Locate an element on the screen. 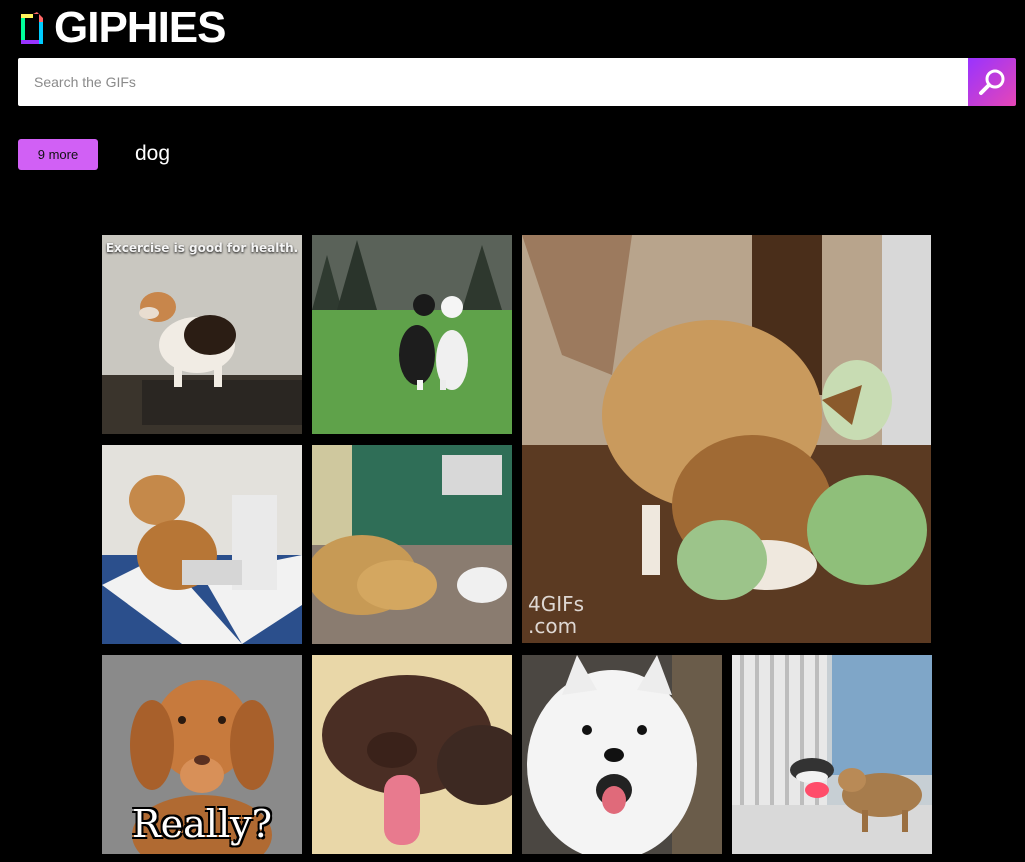 The width and height of the screenshot is (1025, 862). search-icon is located at coordinates (992, 82).